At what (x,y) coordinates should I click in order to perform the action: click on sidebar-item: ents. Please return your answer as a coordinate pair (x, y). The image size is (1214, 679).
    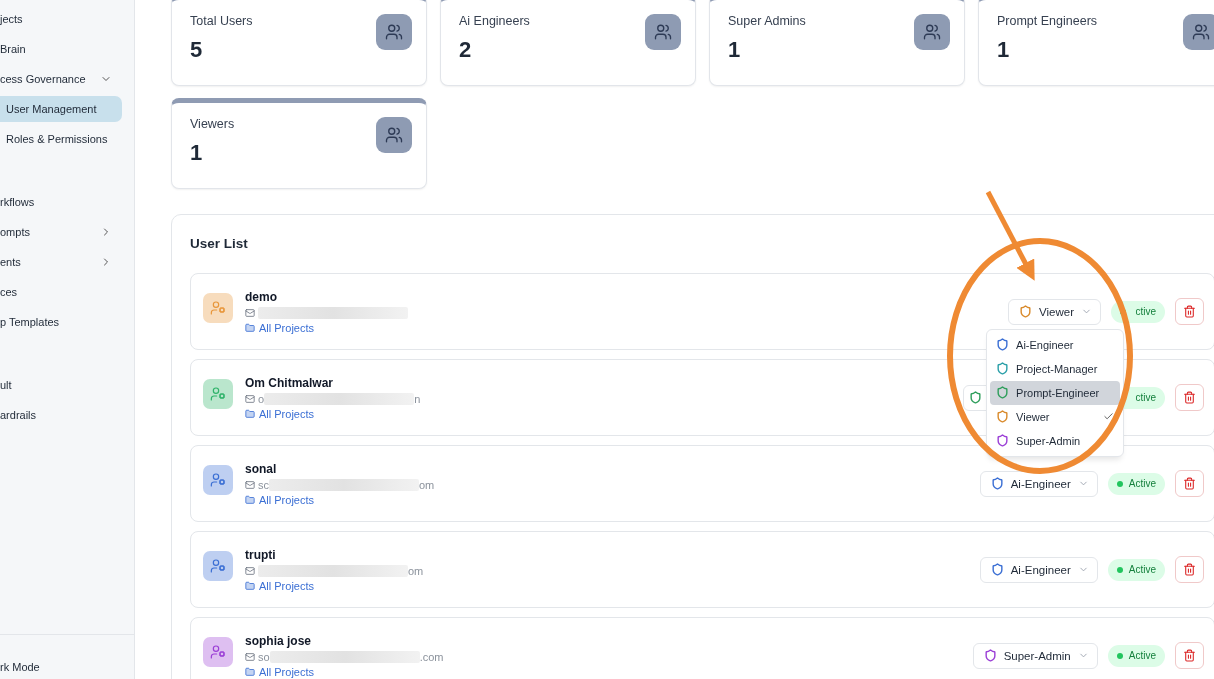
    Looking at the image, I should click on (67, 262).